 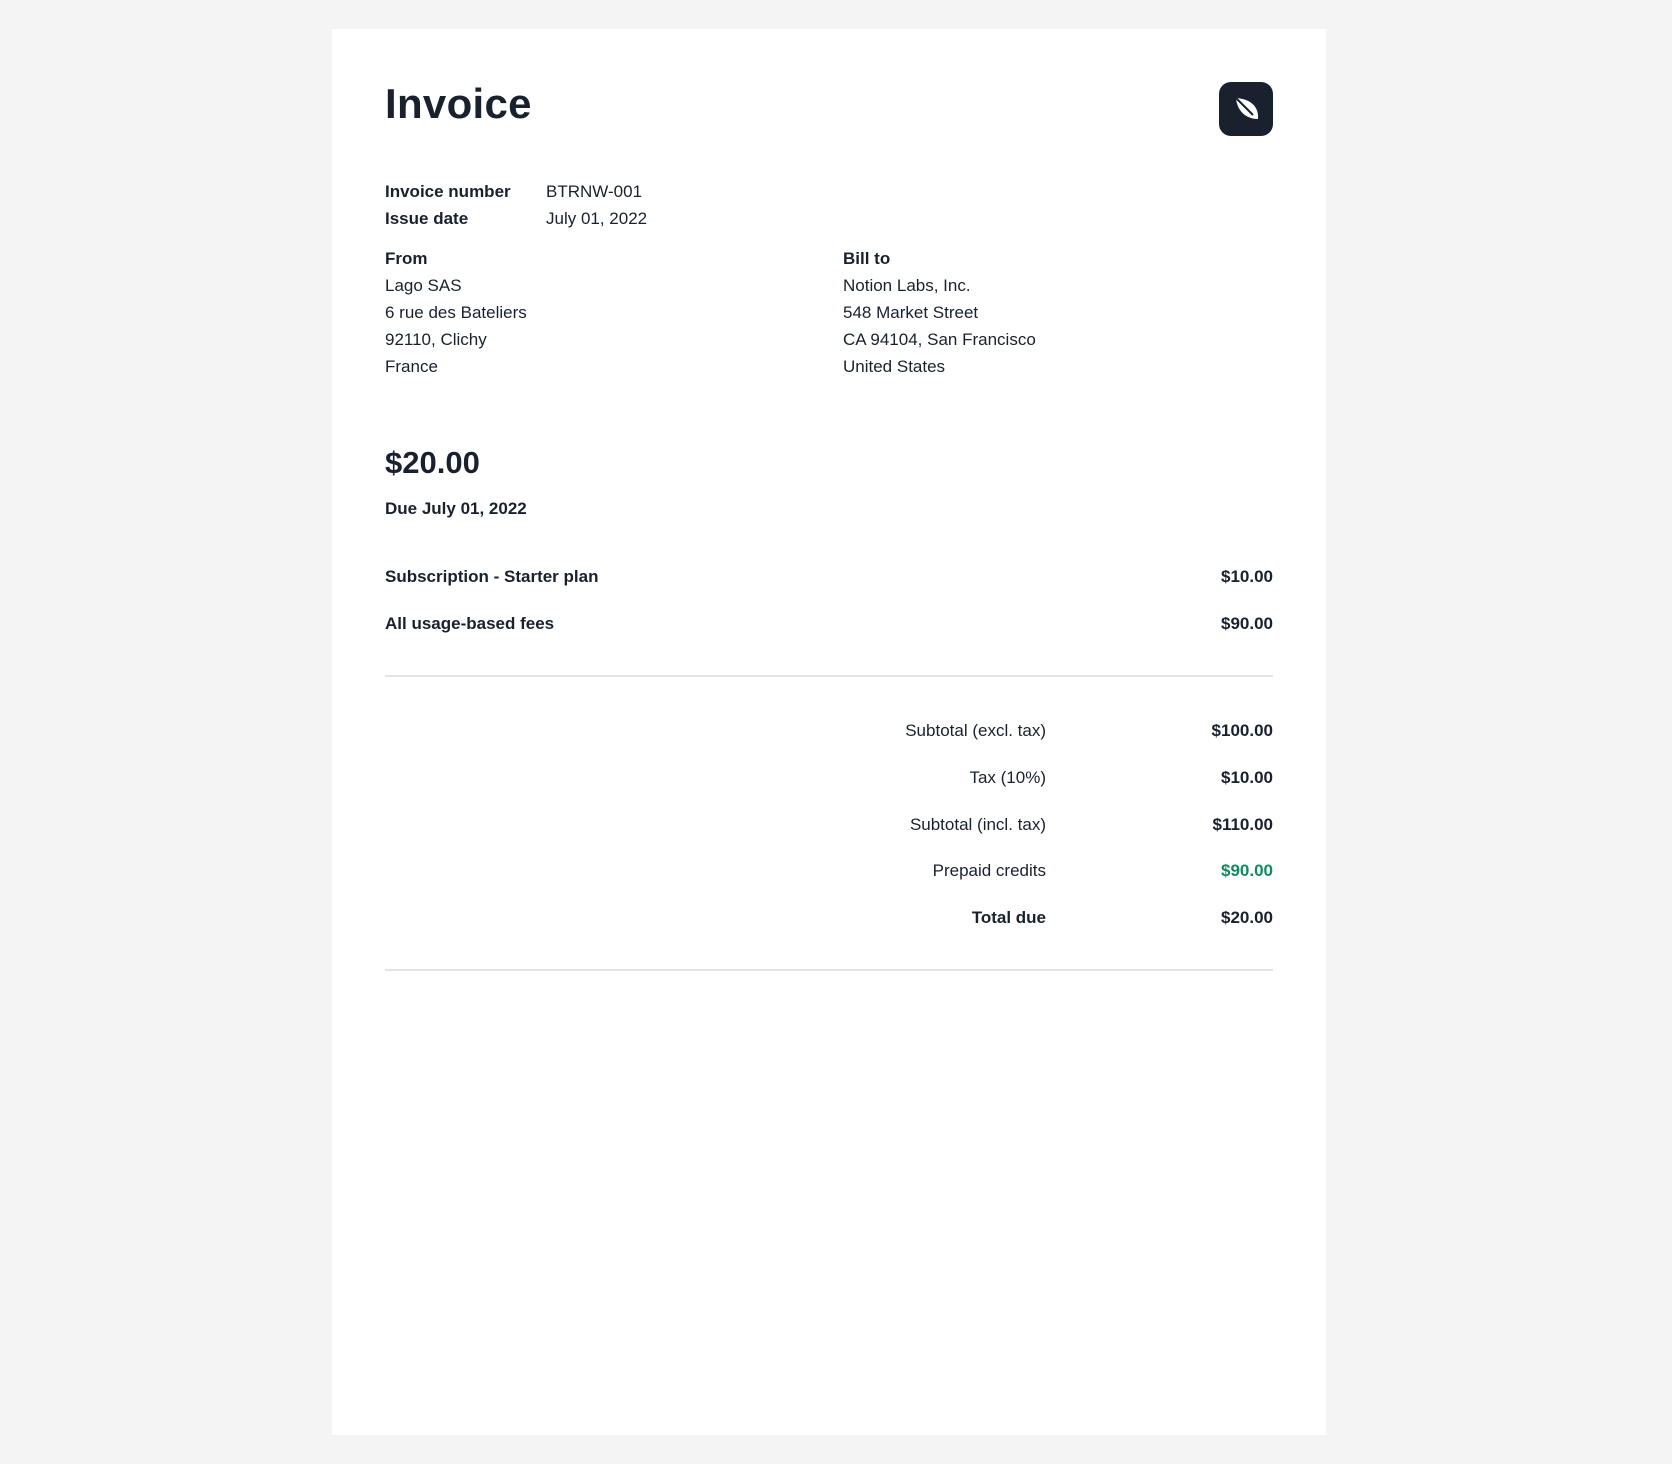 I want to click on total-label: Subtotal (excl. tax), so click(x=975, y=730).